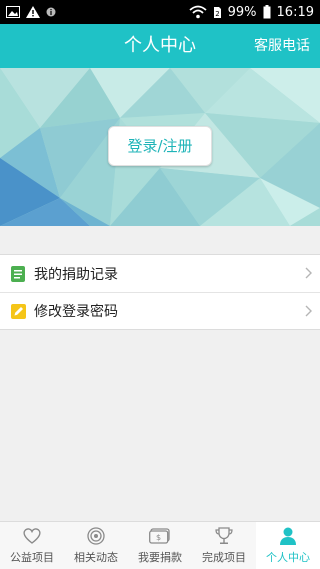  Describe the element at coordinates (18, 273) in the screenshot. I see `document-icon` at that location.